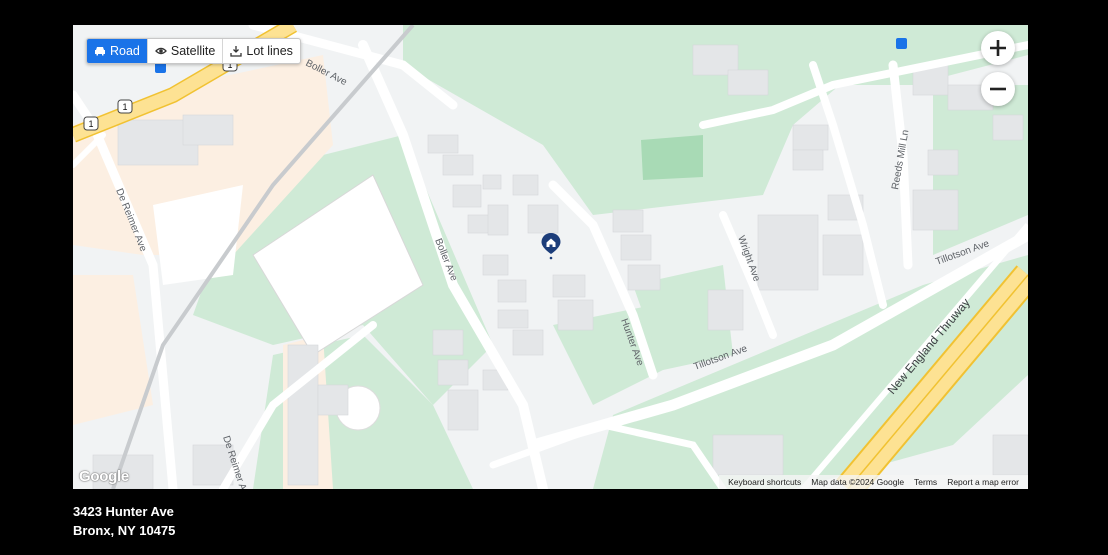 The height and width of the screenshot is (555, 1108). I want to click on map-type-road-button: Road, so click(117, 51).